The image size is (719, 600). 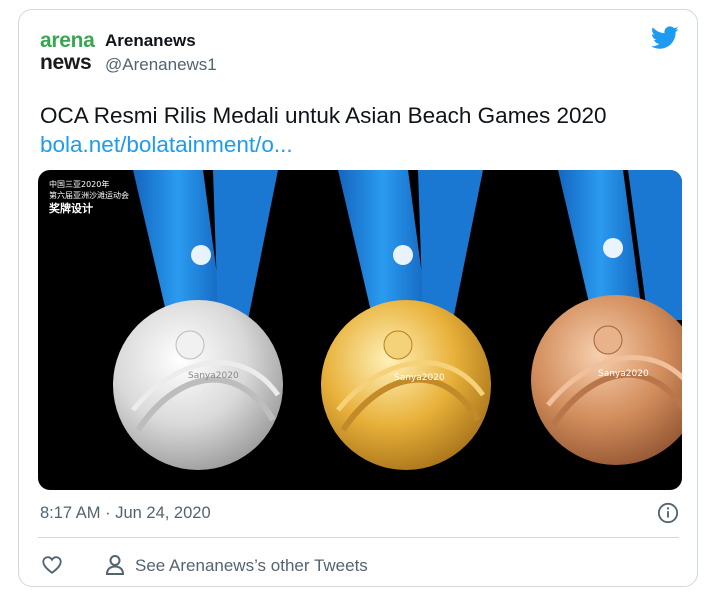 What do you see at coordinates (213, 376) in the screenshot?
I see `silver-medal-text: Sanya2020` at bounding box center [213, 376].